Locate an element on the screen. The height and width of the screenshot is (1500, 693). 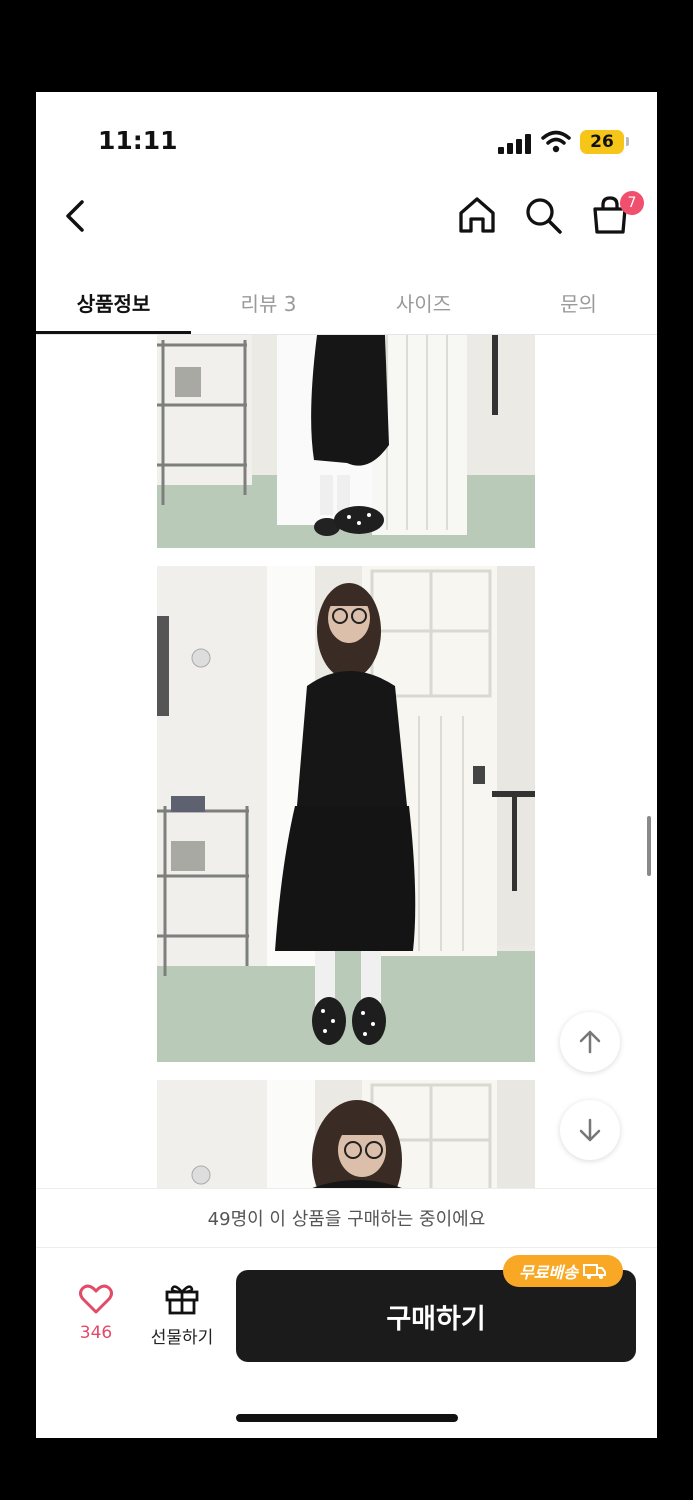
arrow-down-icon is located at coordinates (590, 1130).